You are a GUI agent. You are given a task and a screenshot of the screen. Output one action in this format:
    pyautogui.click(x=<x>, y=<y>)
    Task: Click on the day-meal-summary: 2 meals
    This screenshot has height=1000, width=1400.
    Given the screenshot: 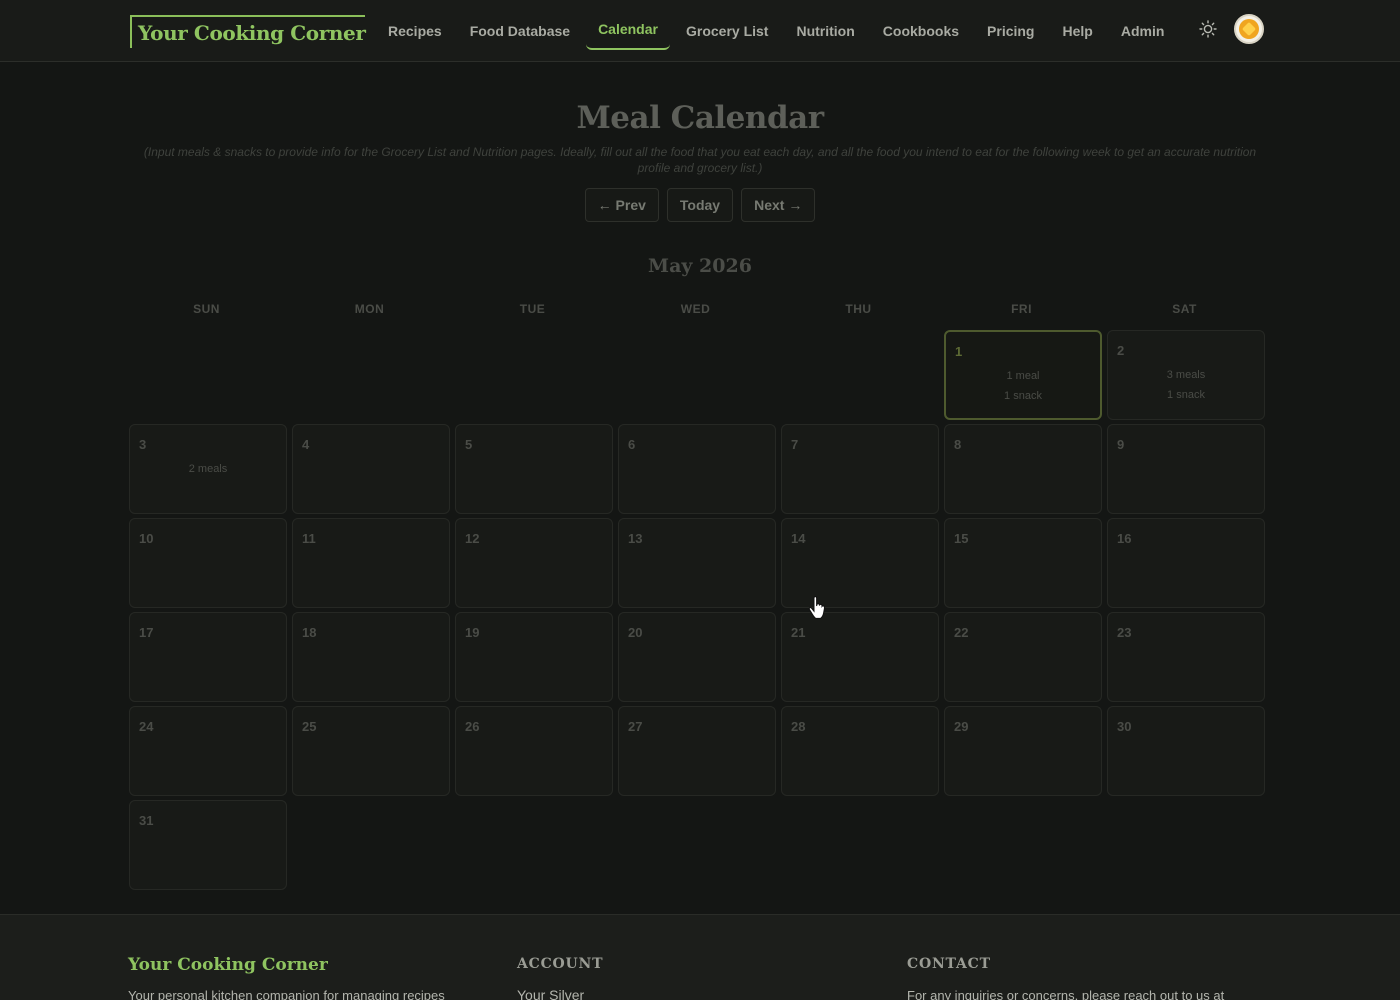 What is the action you would take?
    pyautogui.click(x=208, y=469)
    